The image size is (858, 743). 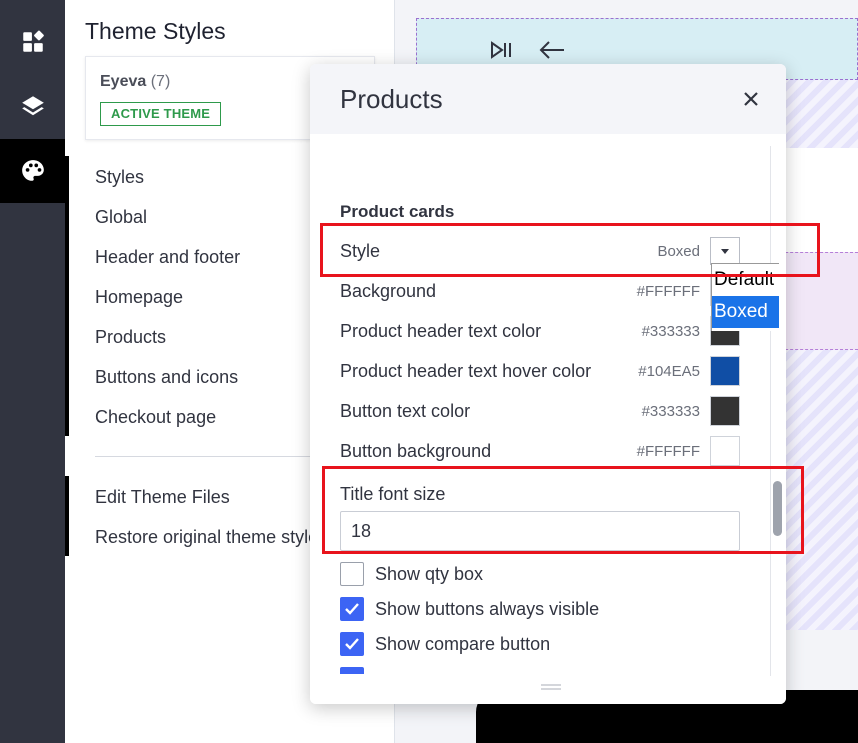 I want to click on checkbox-show-buttons-visible, so click(x=352, y=609).